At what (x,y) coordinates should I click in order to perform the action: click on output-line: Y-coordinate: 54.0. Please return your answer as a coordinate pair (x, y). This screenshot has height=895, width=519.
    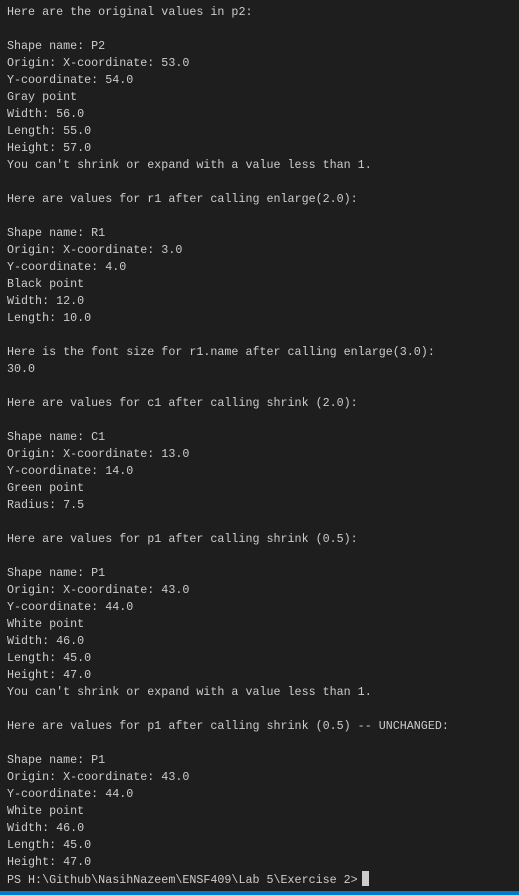
    Looking at the image, I should click on (70, 80).